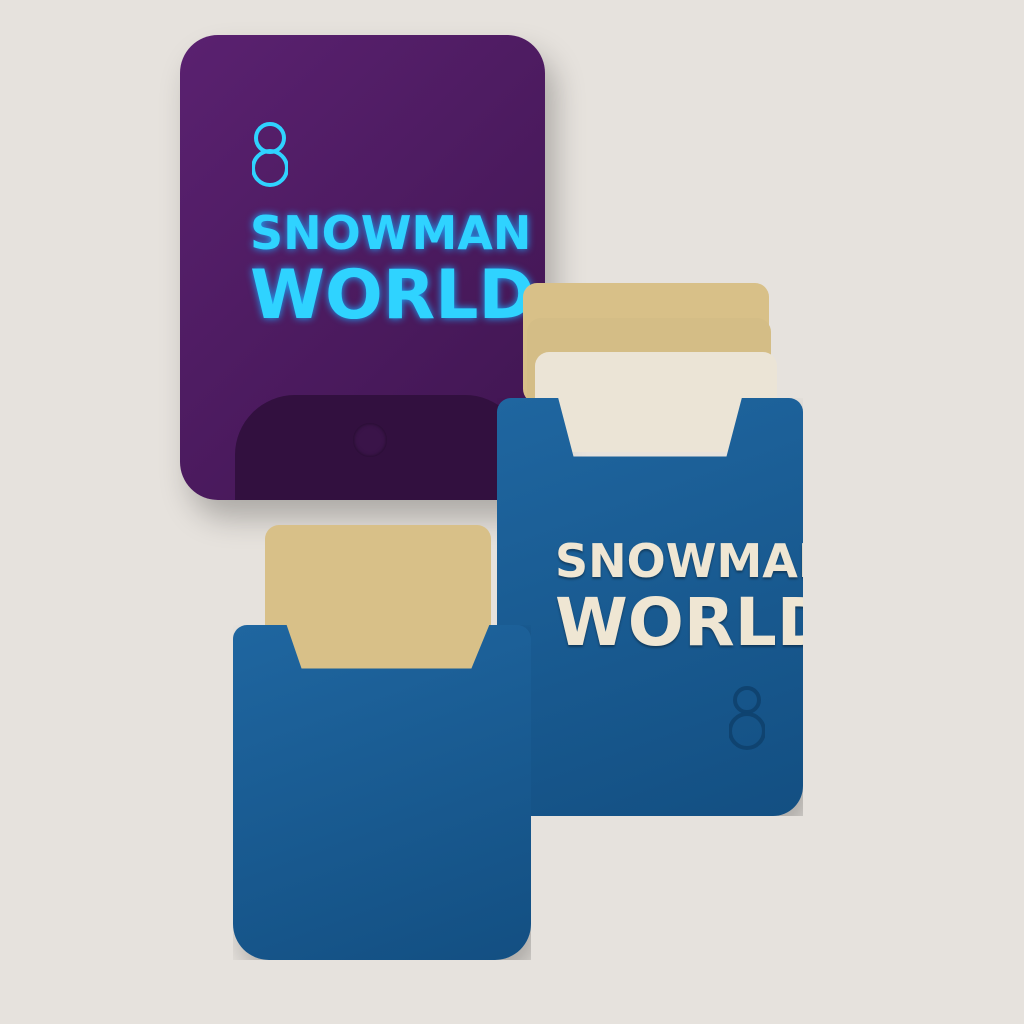 The image size is (1024, 1024). Describe the element at coordinates (370, 440) in the screenshot. I see `lid-button` at that location.